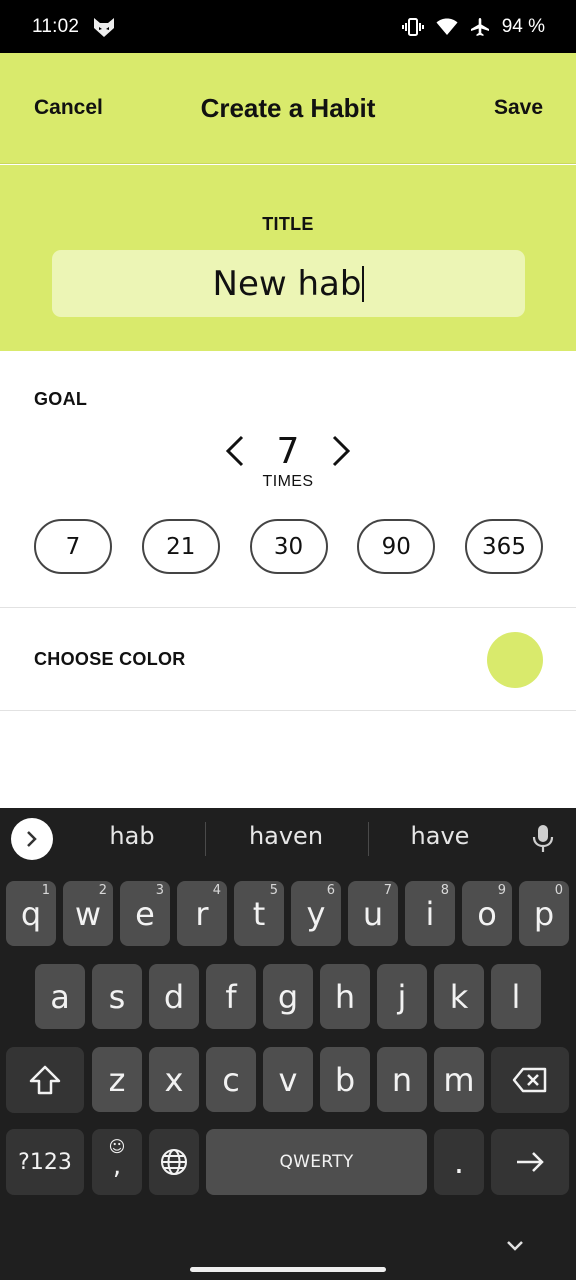 Image resolution: width=576 pixels, height=1280 pixels. I want to click on key-label: q, so click(31, 913).